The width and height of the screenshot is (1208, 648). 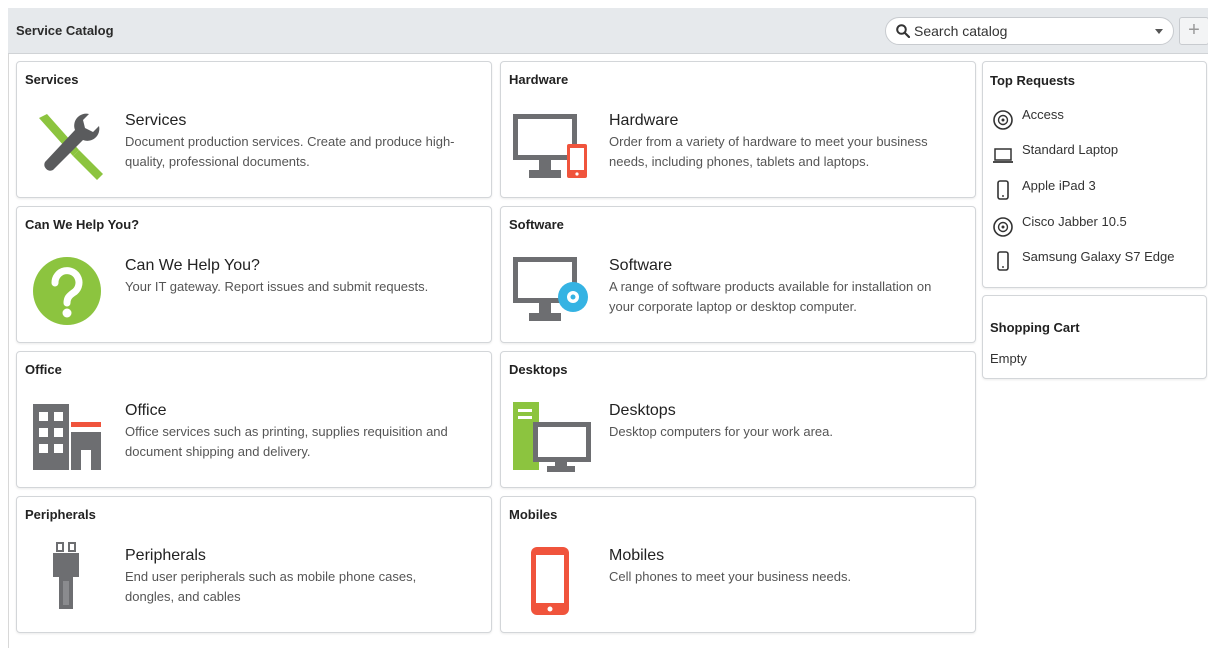 What do you see at coordinates (903, 31) in the screenshot?
I see `search-icon` at bounding box center [903, 31].